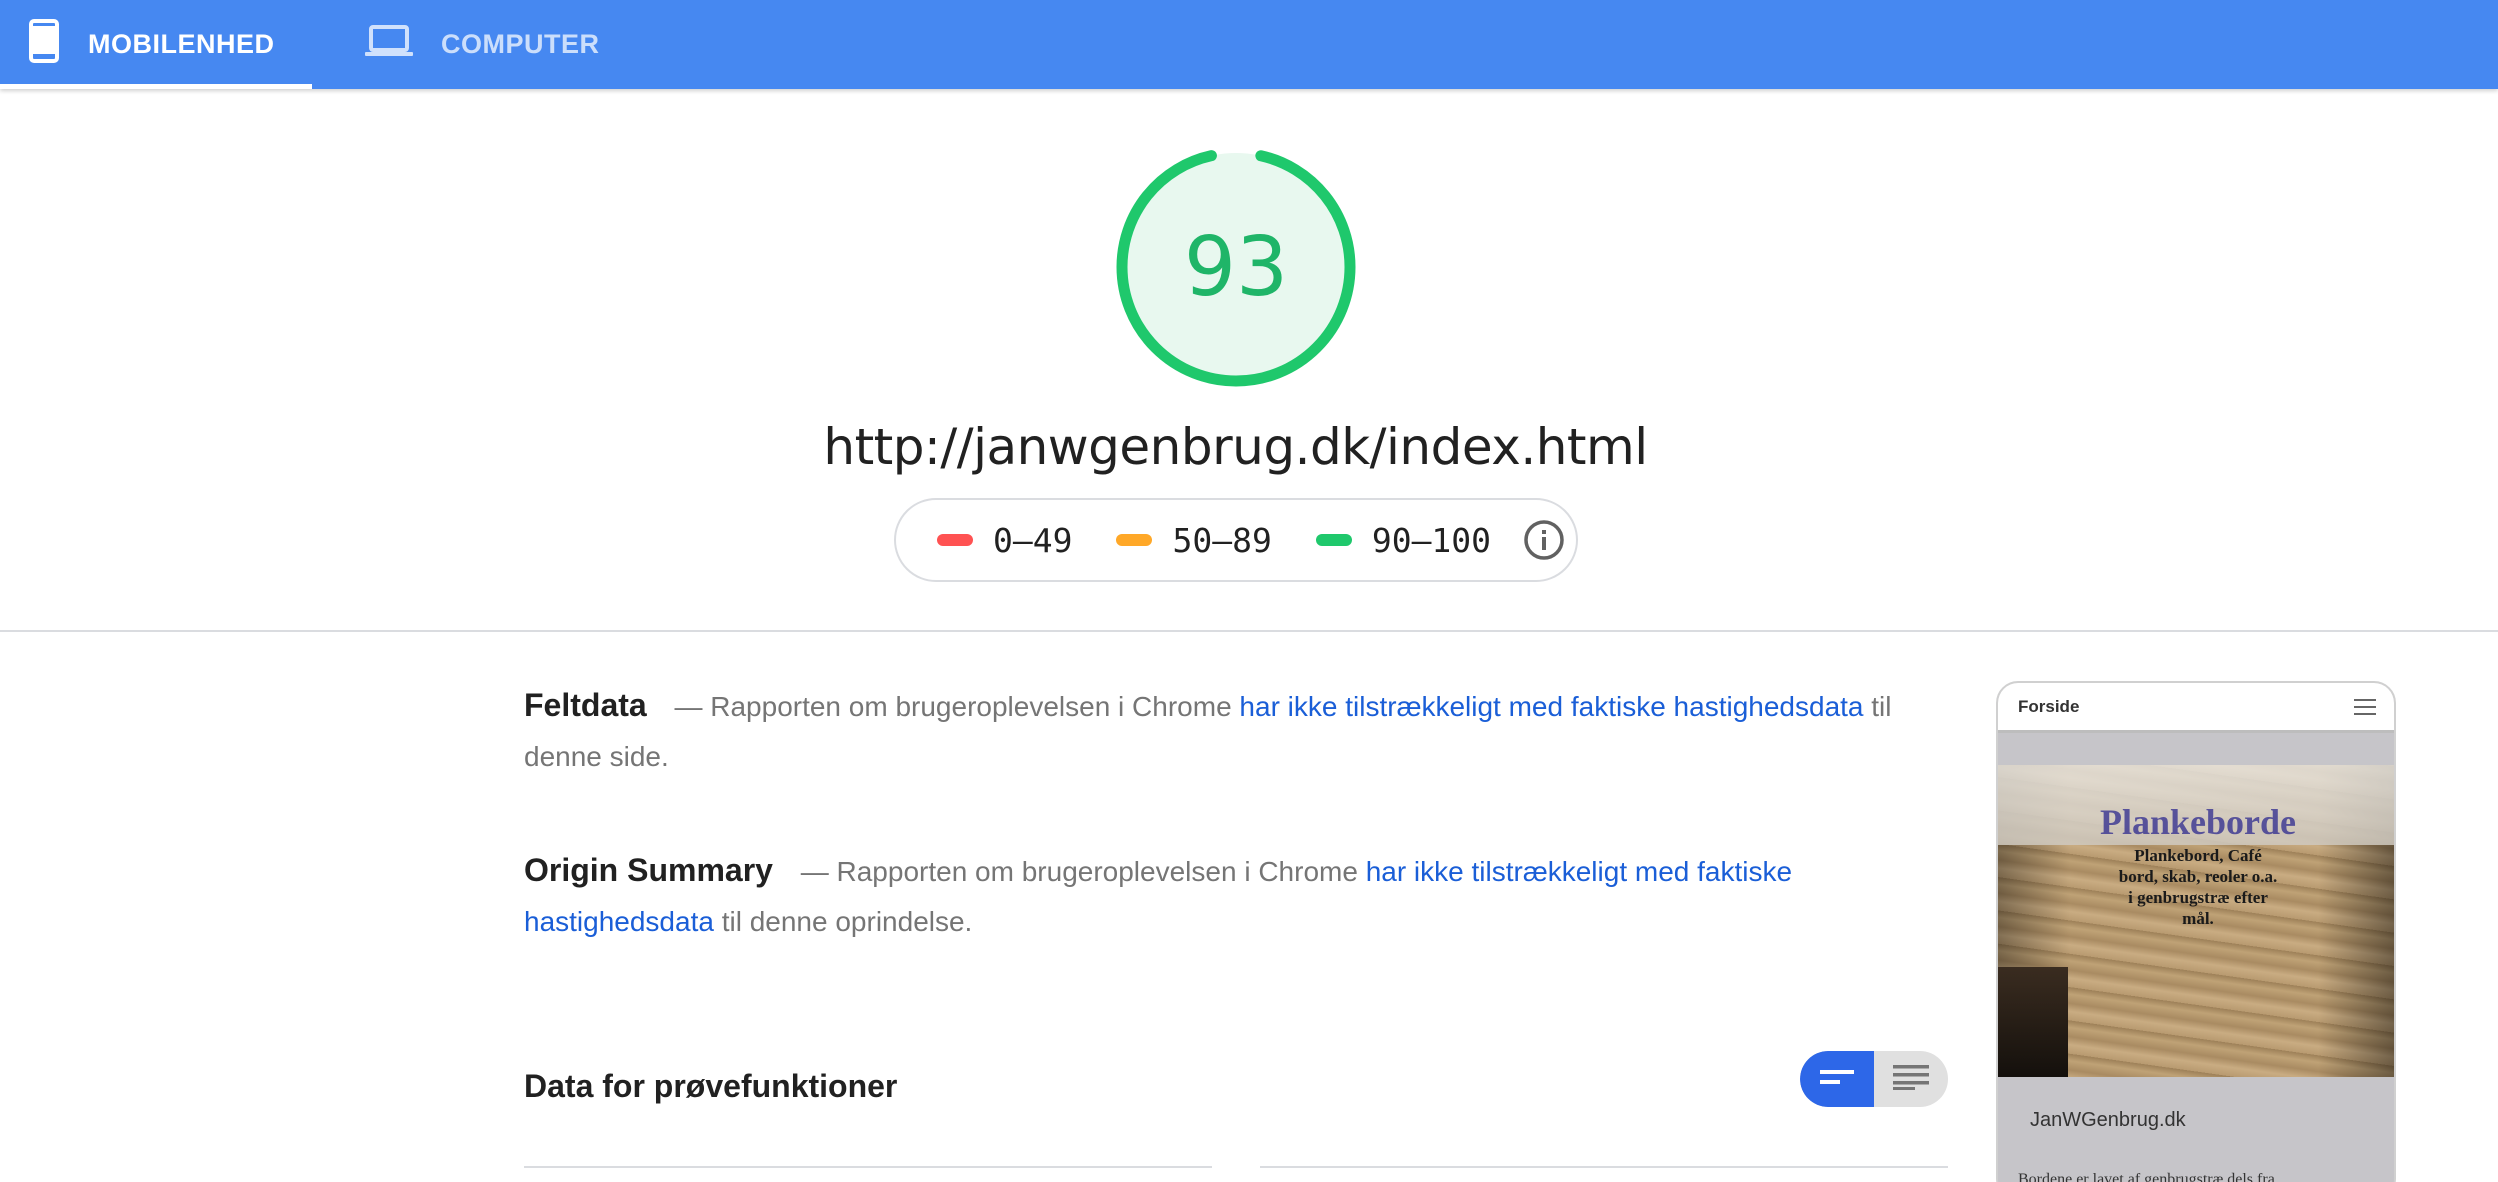 This screenshot has height=1182, width=2498. Describe the element at coordinates (1222, 540) in the screenshot. I see `legend-label-average: 50–89` at that location.